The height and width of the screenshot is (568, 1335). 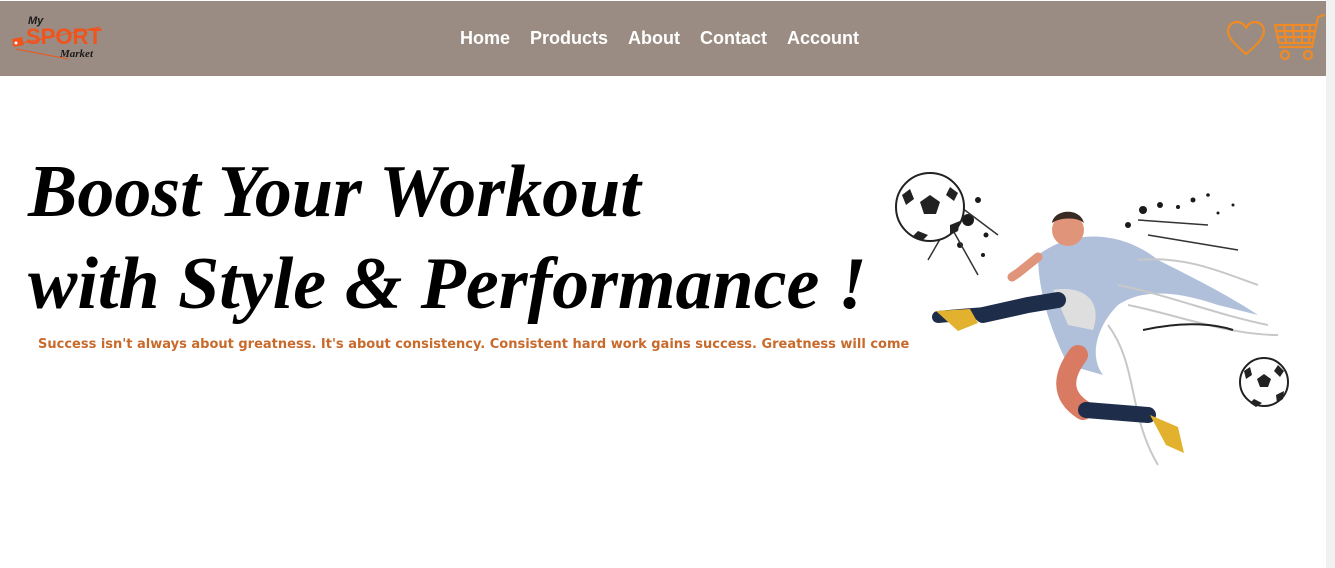 I want to click on shopping-cart-icon, so click(x=1299, y=38).